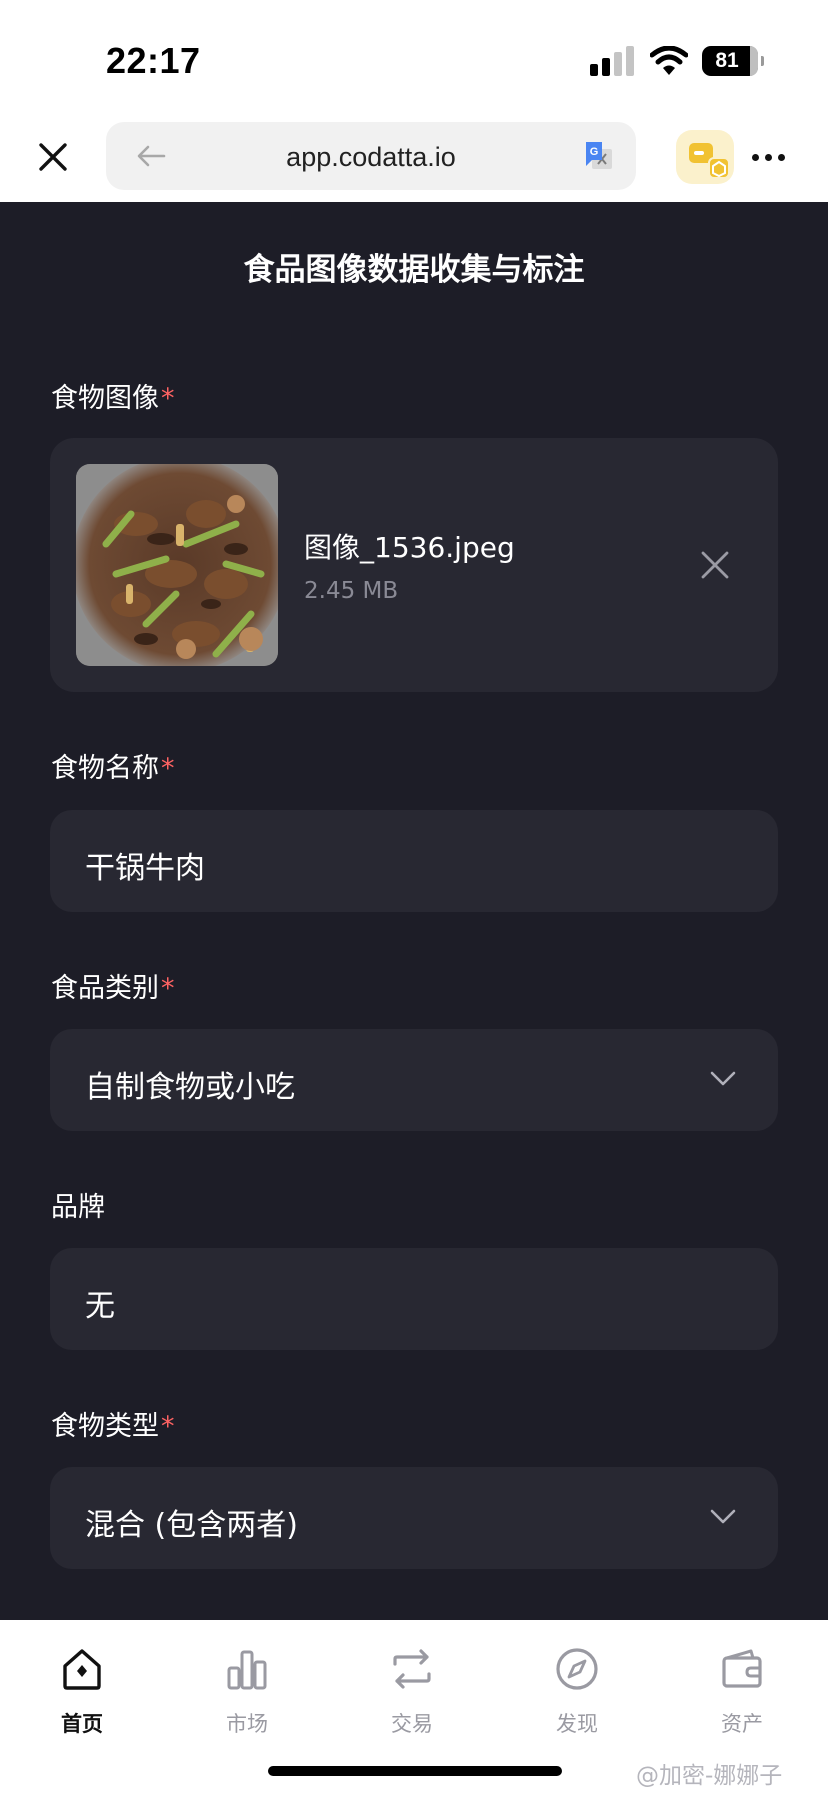  What do you see at coordinates (414, 270) in the screenshot?
I see `page-title: 食品图像数据收集与标注` at bounding box center [414, 270].